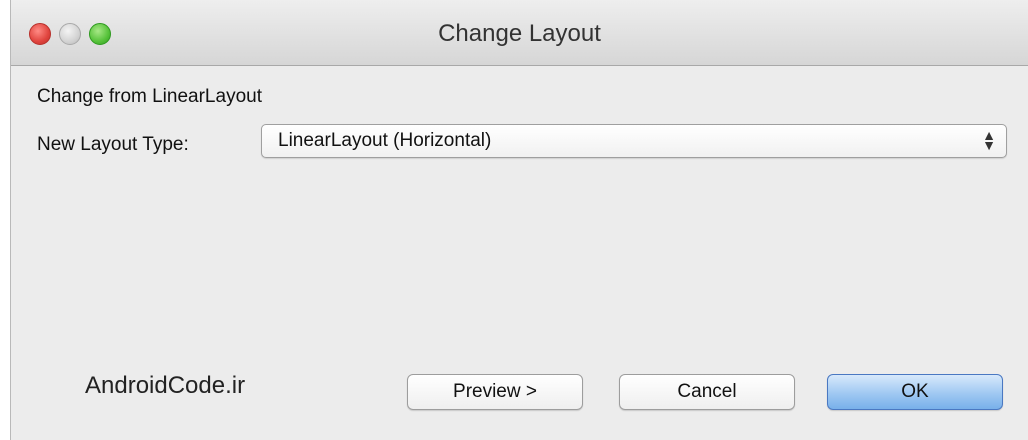 This screenshot has width=1028, height=440. Describe the element at coordinates (989, 140) in the screenshot. I see `up-down-arrows-icon: ▲ ▼` at that location.